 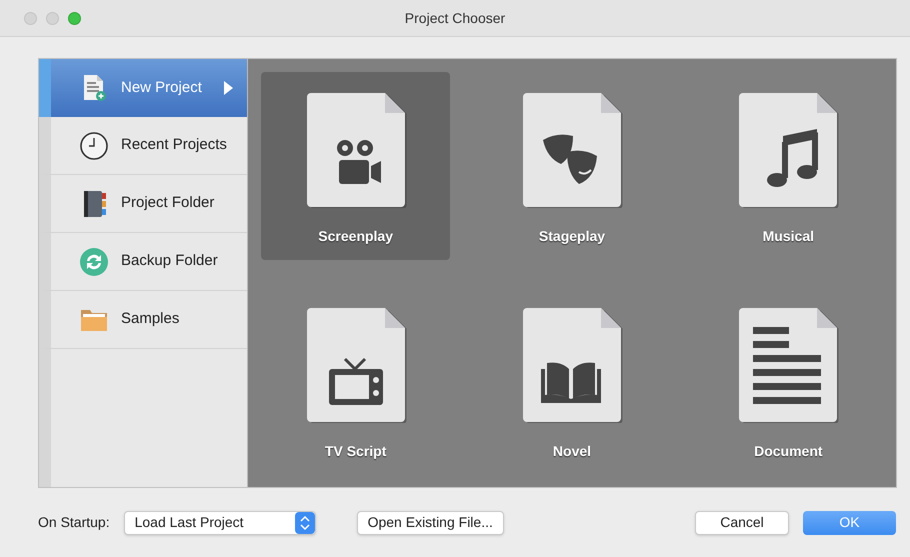 What do you see at coordinates (572, 236) in the screenshot?
I see `template-label: Stageplay` at bounding box center [572, 236].